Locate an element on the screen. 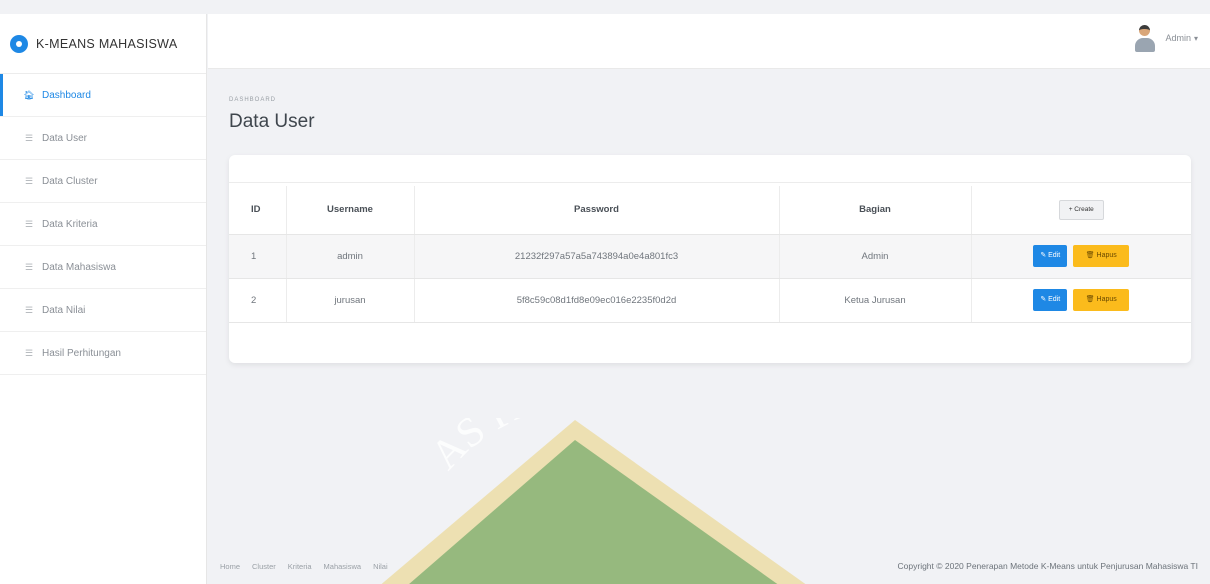 The width and height of the screenshot is (1210, 584). footer-link-nilai: Nilai is located at coordinates (380, 566).